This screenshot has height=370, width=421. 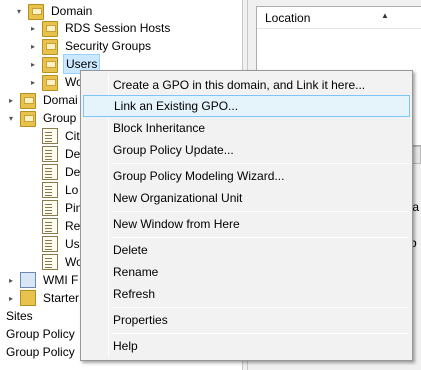 What do you see at coordinates (385, 15) in the screenshot?
I see `sort-ascending-icon: ▲` at bounding box center [385, 15].